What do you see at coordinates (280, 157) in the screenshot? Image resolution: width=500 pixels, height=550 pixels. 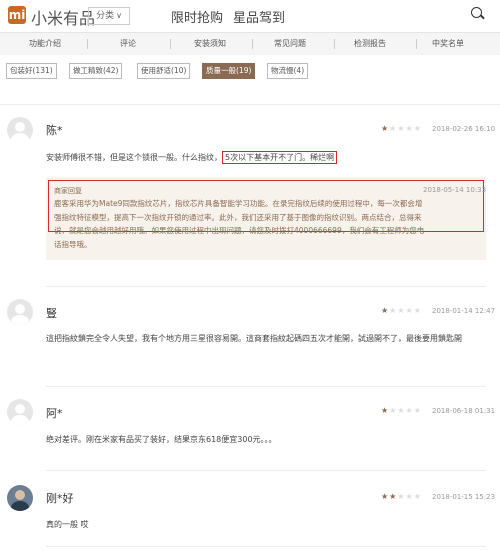 I see `highlighted-review-text: 5次以下基本开不了门。稀烂啊` at bounding box center [280, 157].